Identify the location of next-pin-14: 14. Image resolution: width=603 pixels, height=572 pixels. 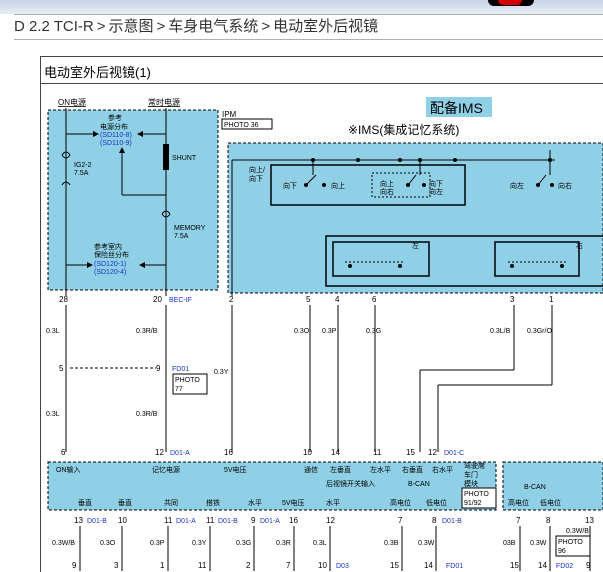
(428, 565).